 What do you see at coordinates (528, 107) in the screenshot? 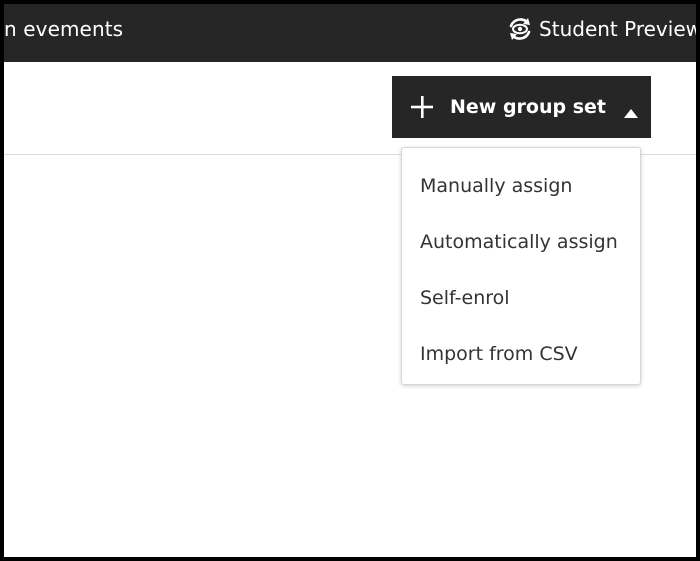
I see `new-group-set-label: New group set` at bounding box center [528, 107].